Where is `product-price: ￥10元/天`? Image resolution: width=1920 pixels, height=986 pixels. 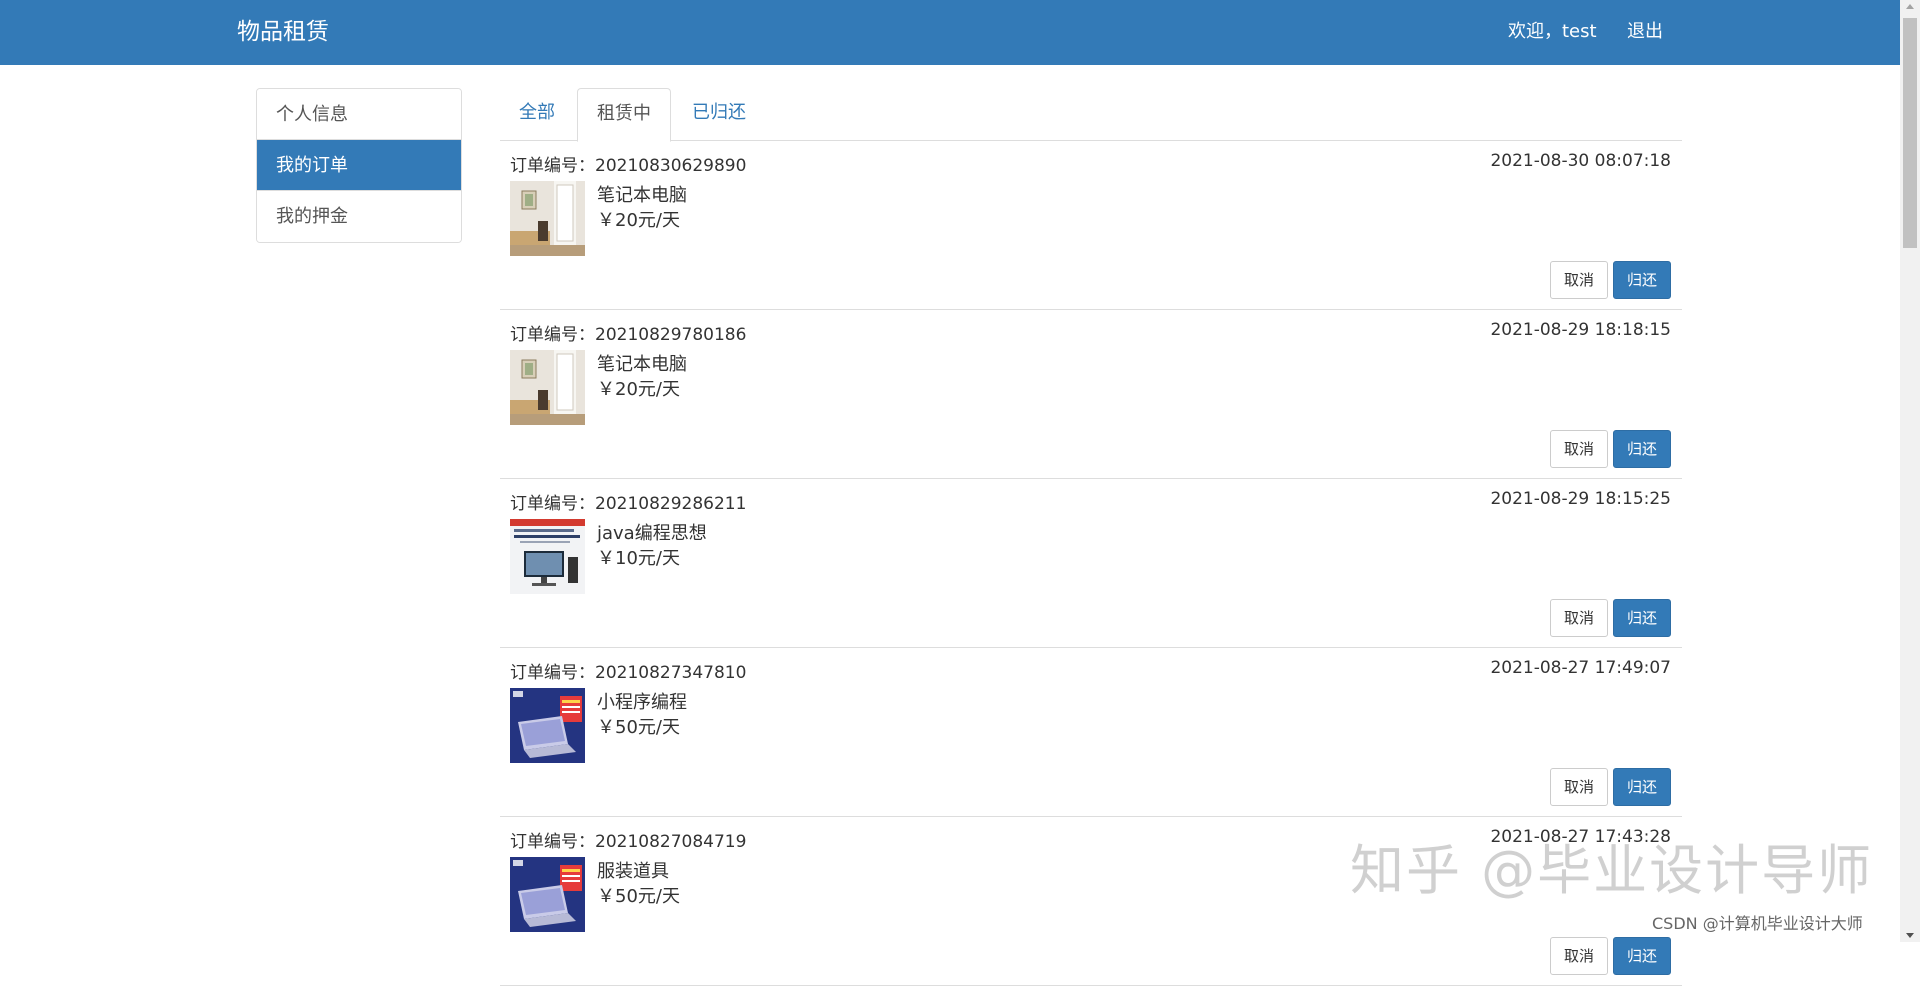
product-price: ￥10元/天 is located at coordinates (638, 558).